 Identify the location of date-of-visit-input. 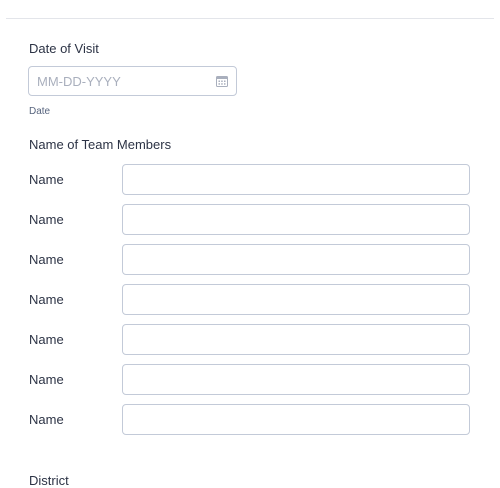
(119, 81).